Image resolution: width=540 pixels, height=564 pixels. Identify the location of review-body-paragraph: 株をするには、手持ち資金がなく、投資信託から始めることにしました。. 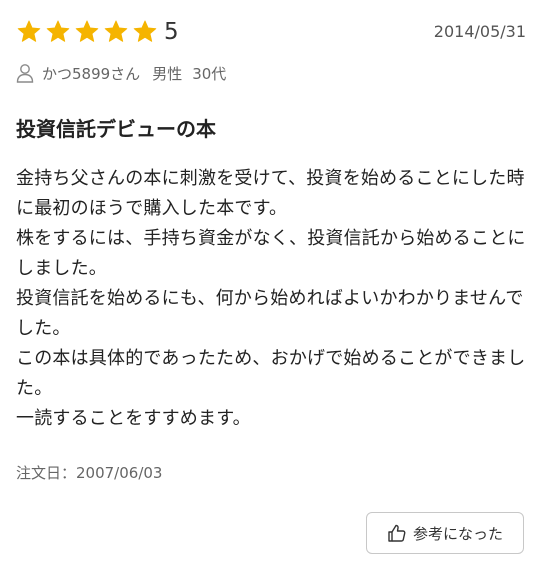
(271, 253).